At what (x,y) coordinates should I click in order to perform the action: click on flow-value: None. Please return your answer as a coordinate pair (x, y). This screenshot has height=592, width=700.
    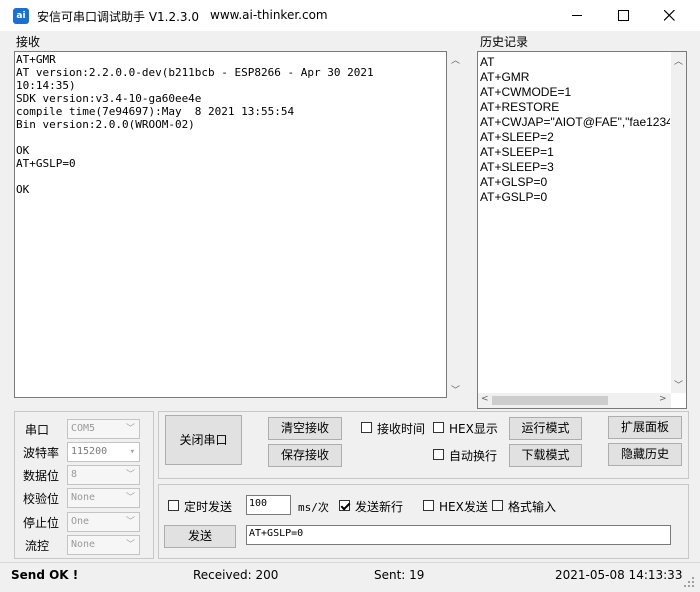
    Looking at the image, I should click on (83, 544).